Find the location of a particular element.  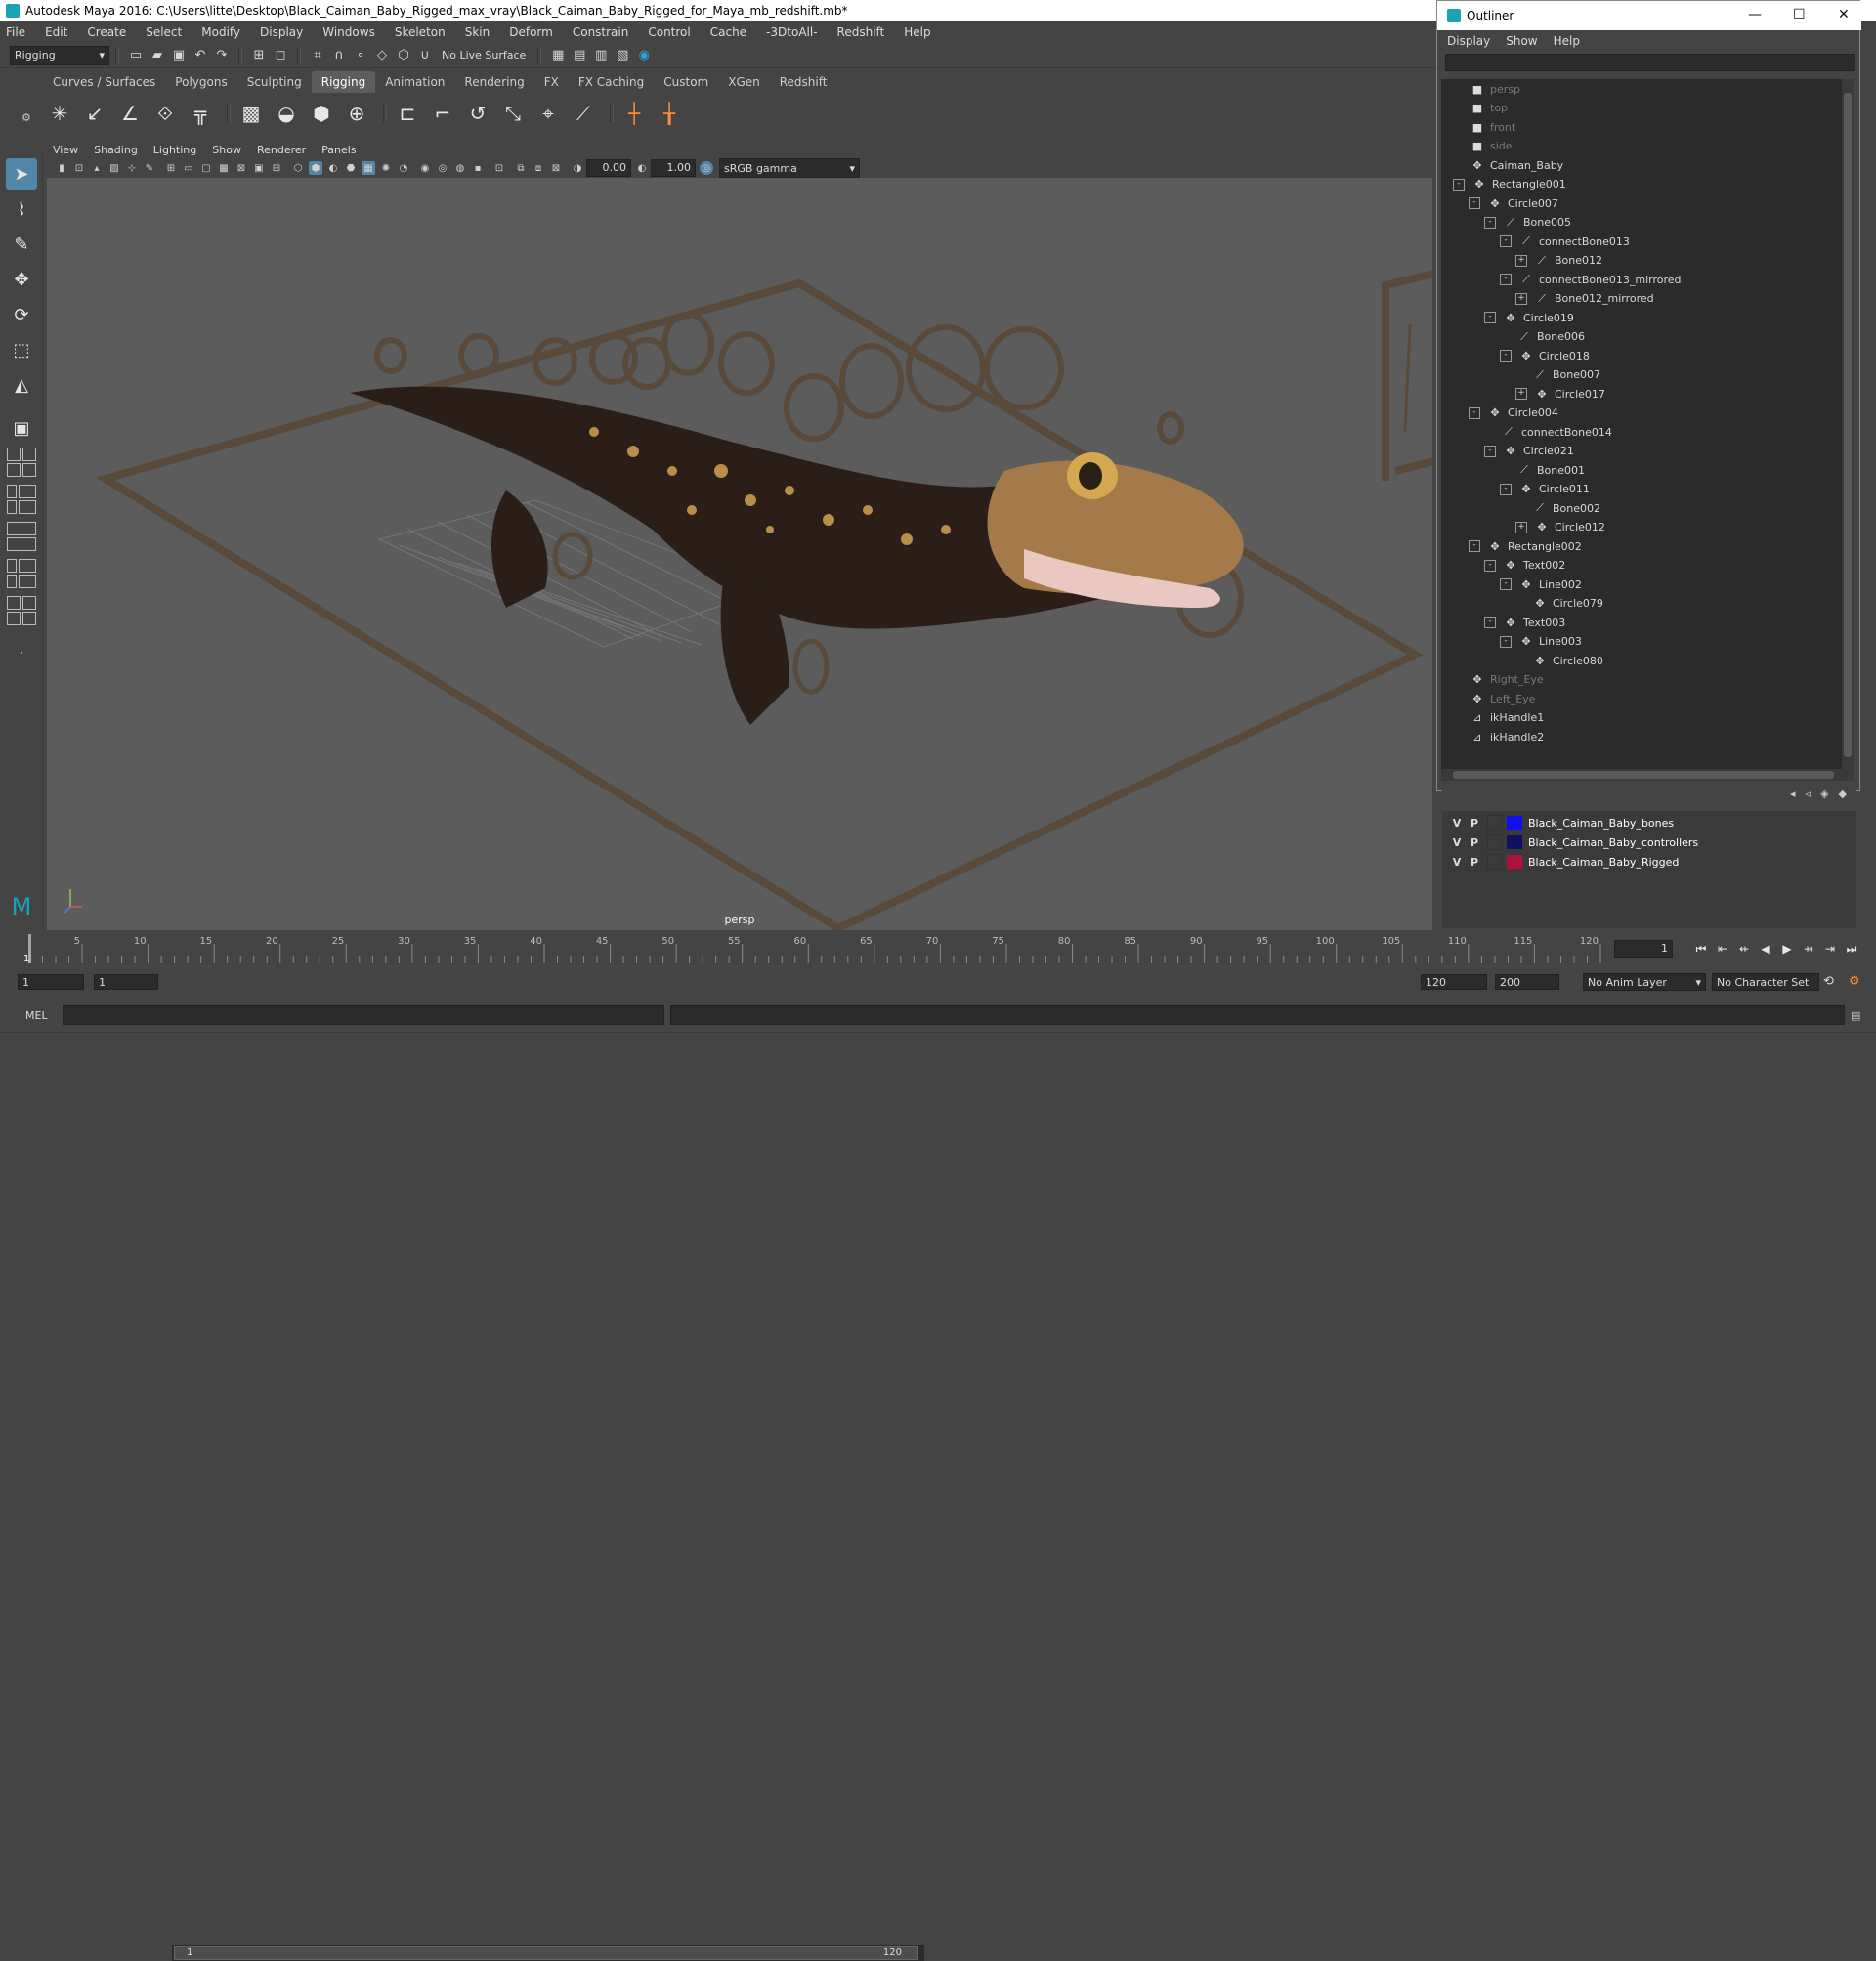

locator-rig-icon: ╁ is located at coordinates (669, 114).